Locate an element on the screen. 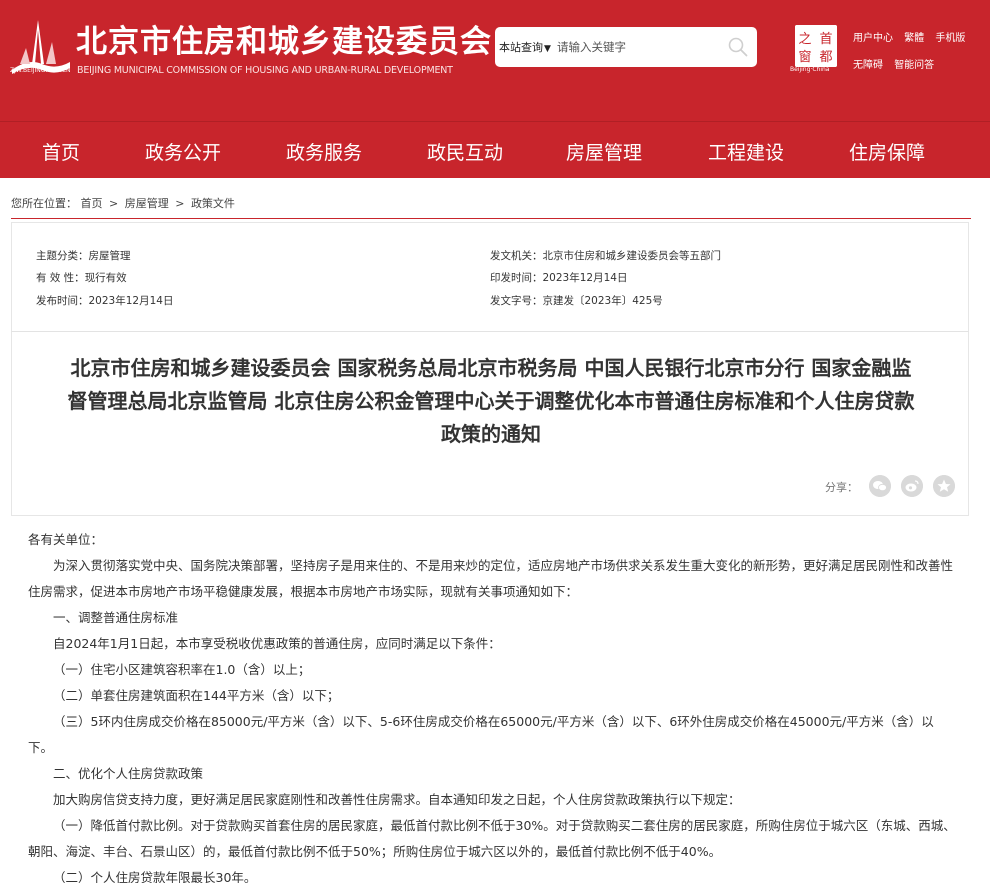  article-title-line: 政策的通知 is located at coordinates (491, 434).